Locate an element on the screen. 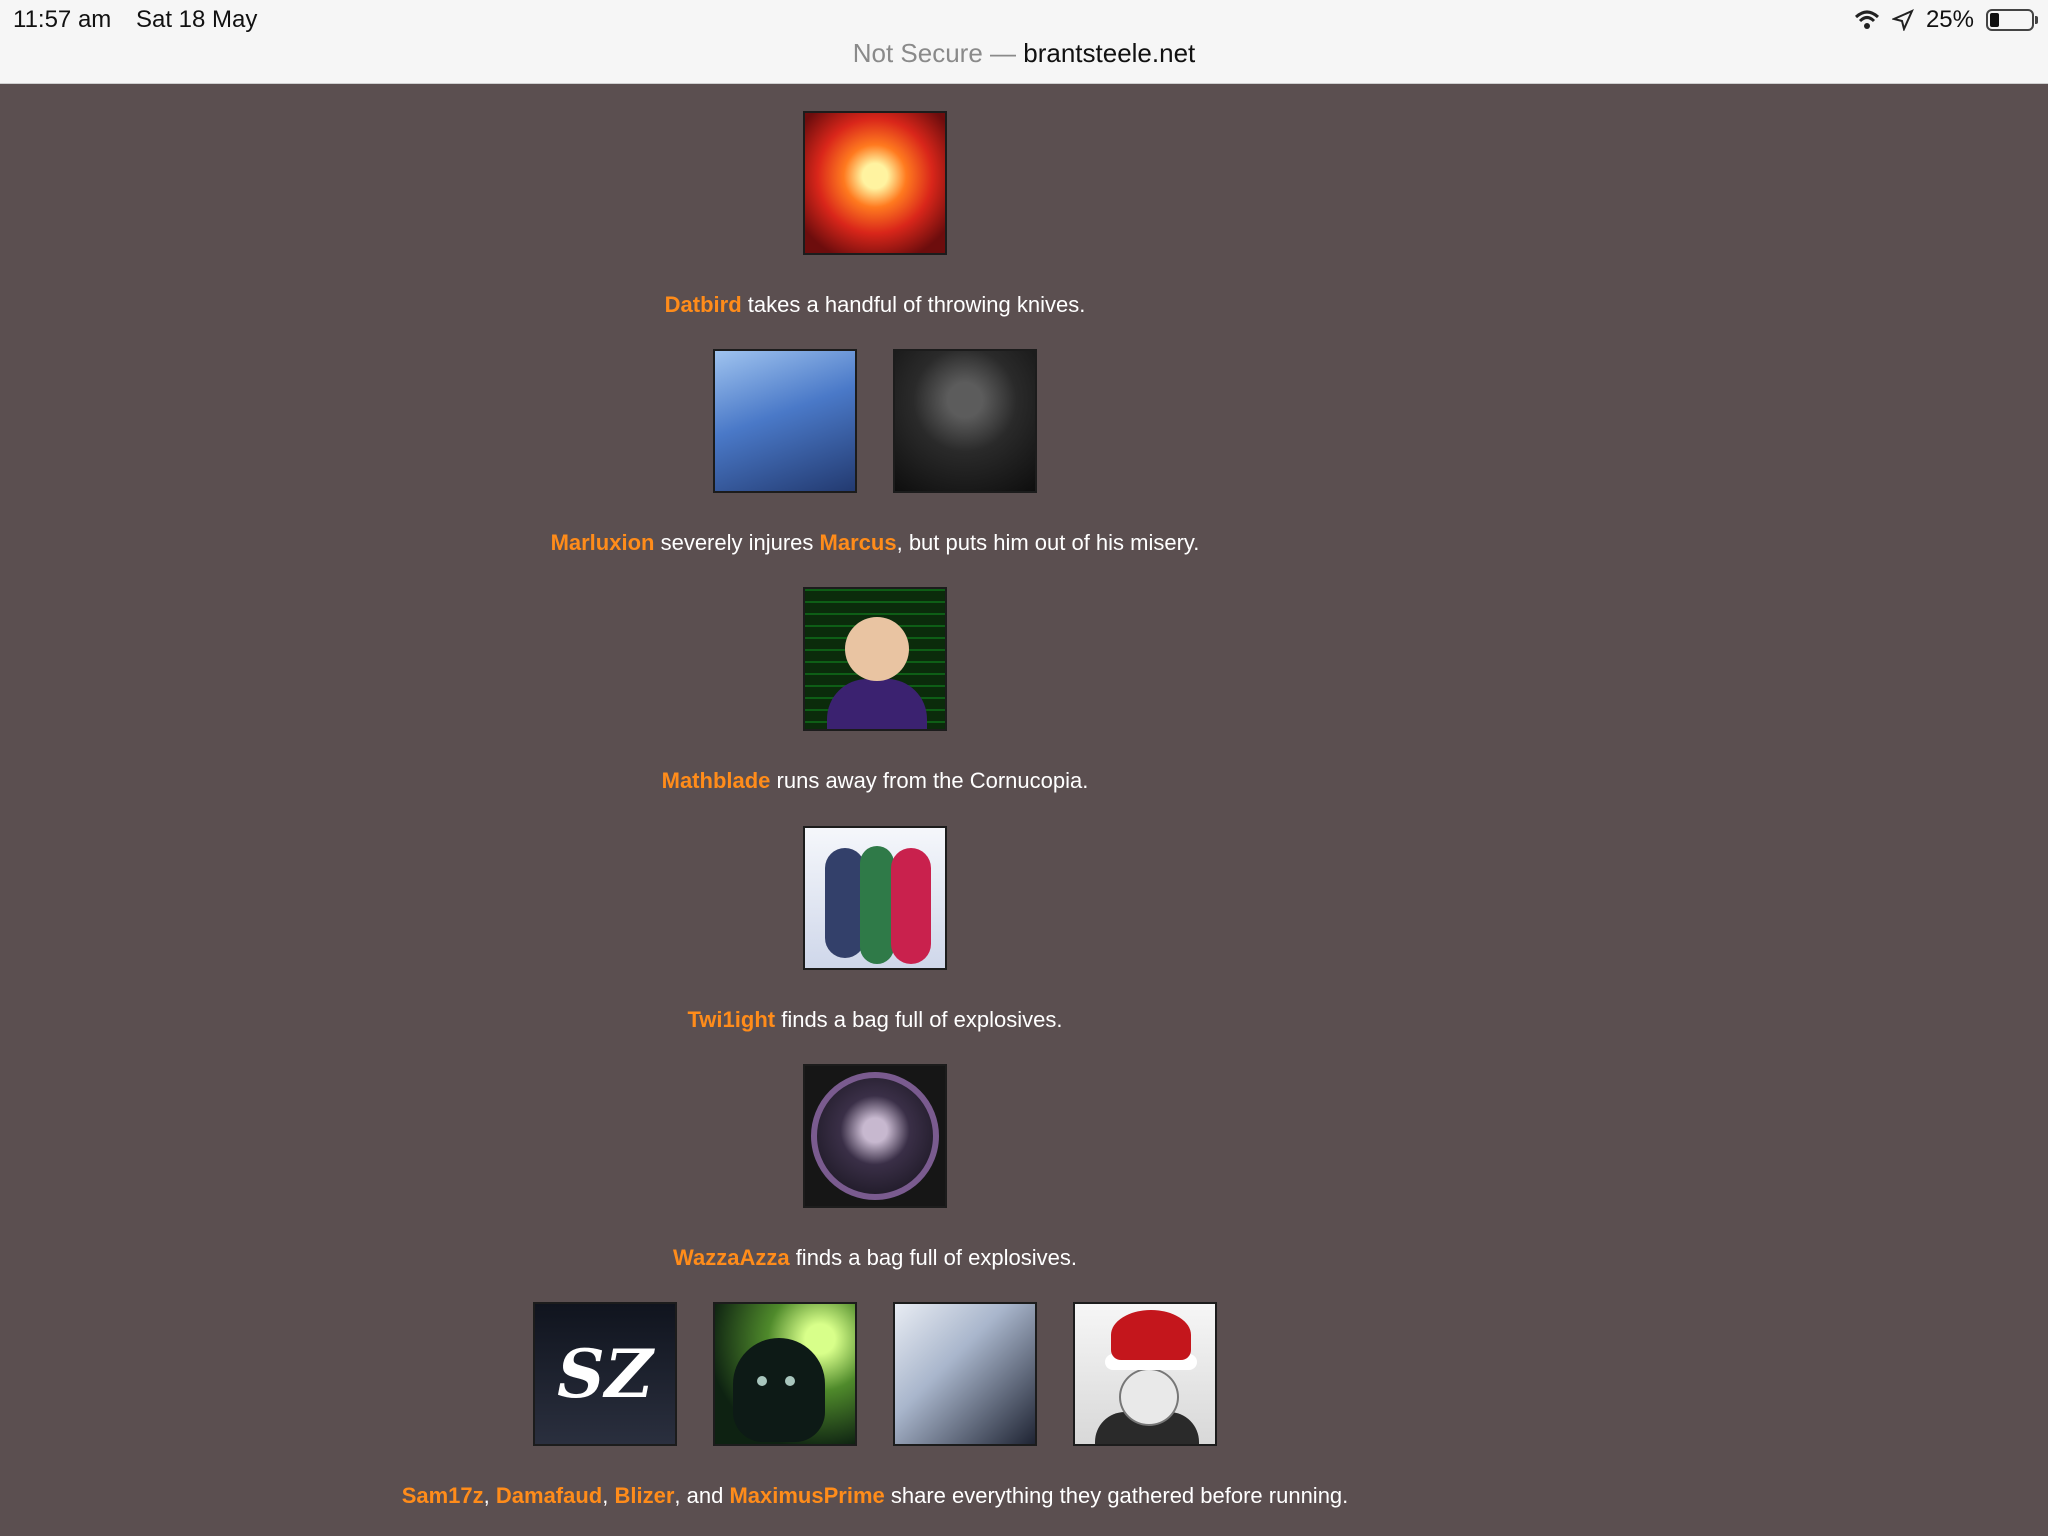 The width and height of the screenshot is (2048, 1536). tribute-avatar-sam17z: SZ is located at coordinates (605, 1374).